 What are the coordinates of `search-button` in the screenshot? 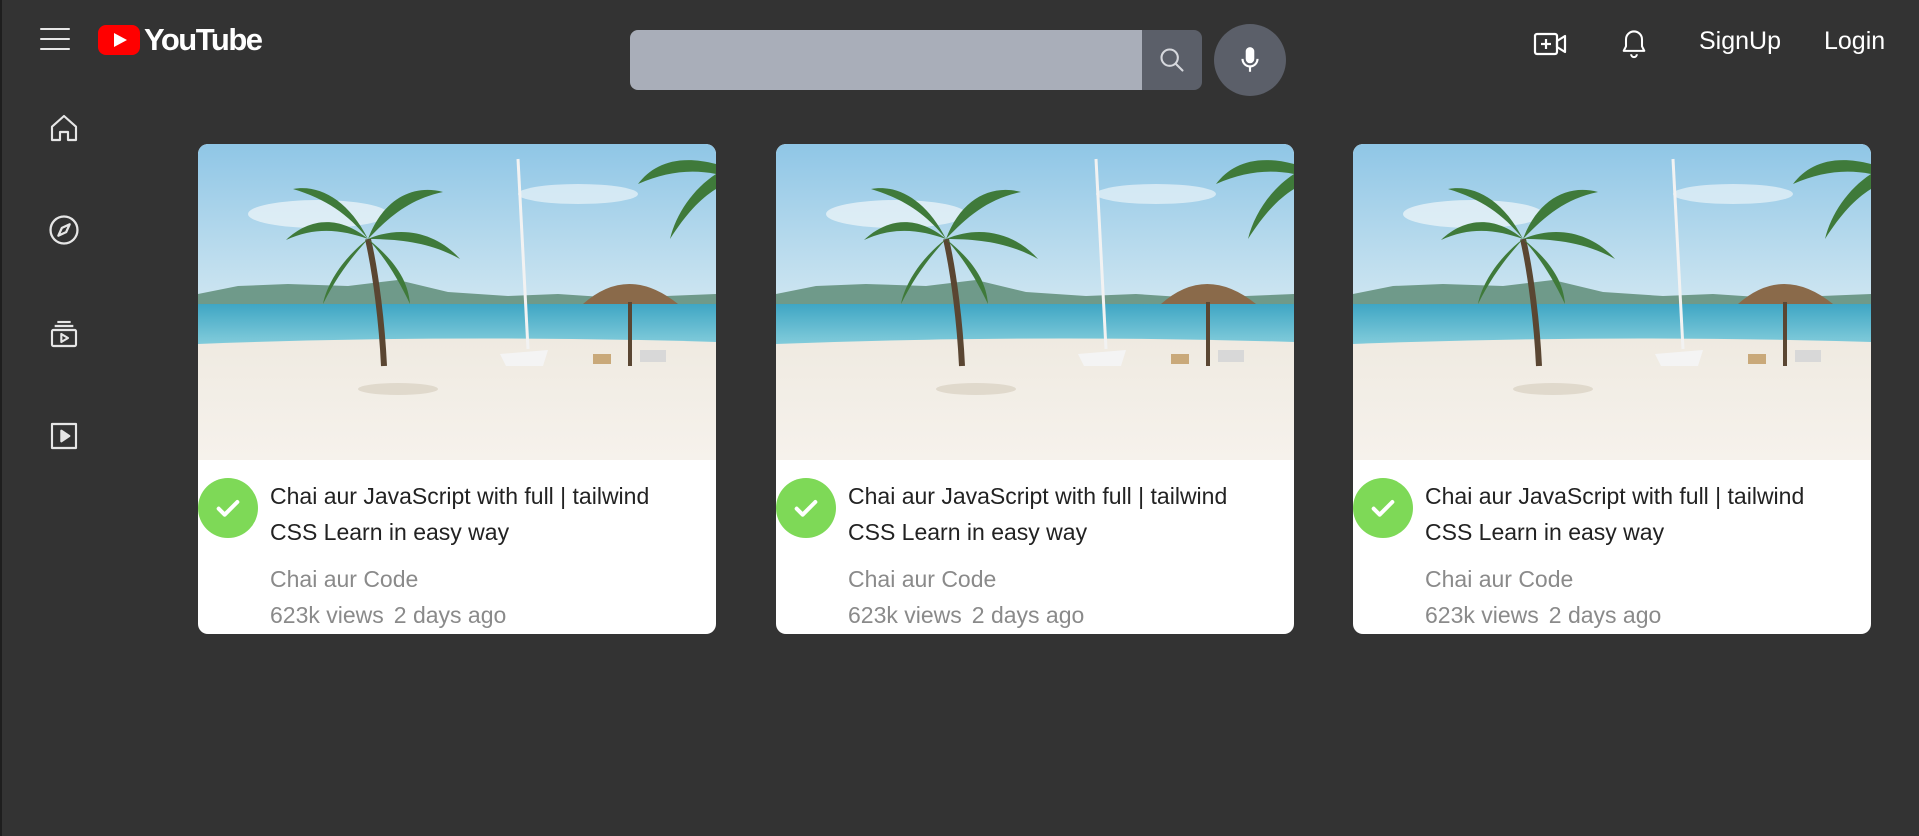 It's located at (1172, 60).